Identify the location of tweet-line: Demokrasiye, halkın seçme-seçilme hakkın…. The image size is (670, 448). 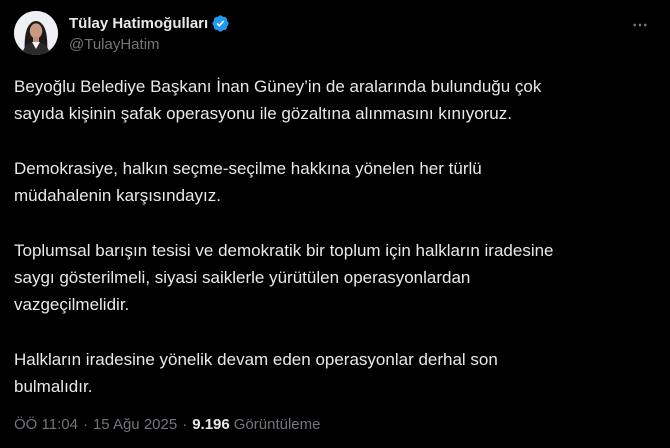
(248, 168).